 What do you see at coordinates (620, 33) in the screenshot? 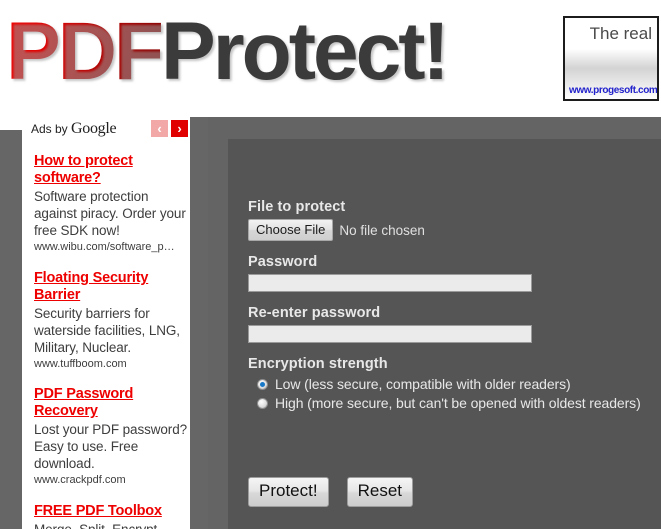
I see `banner-ad-title: The real` at bounding box center [620, 33].